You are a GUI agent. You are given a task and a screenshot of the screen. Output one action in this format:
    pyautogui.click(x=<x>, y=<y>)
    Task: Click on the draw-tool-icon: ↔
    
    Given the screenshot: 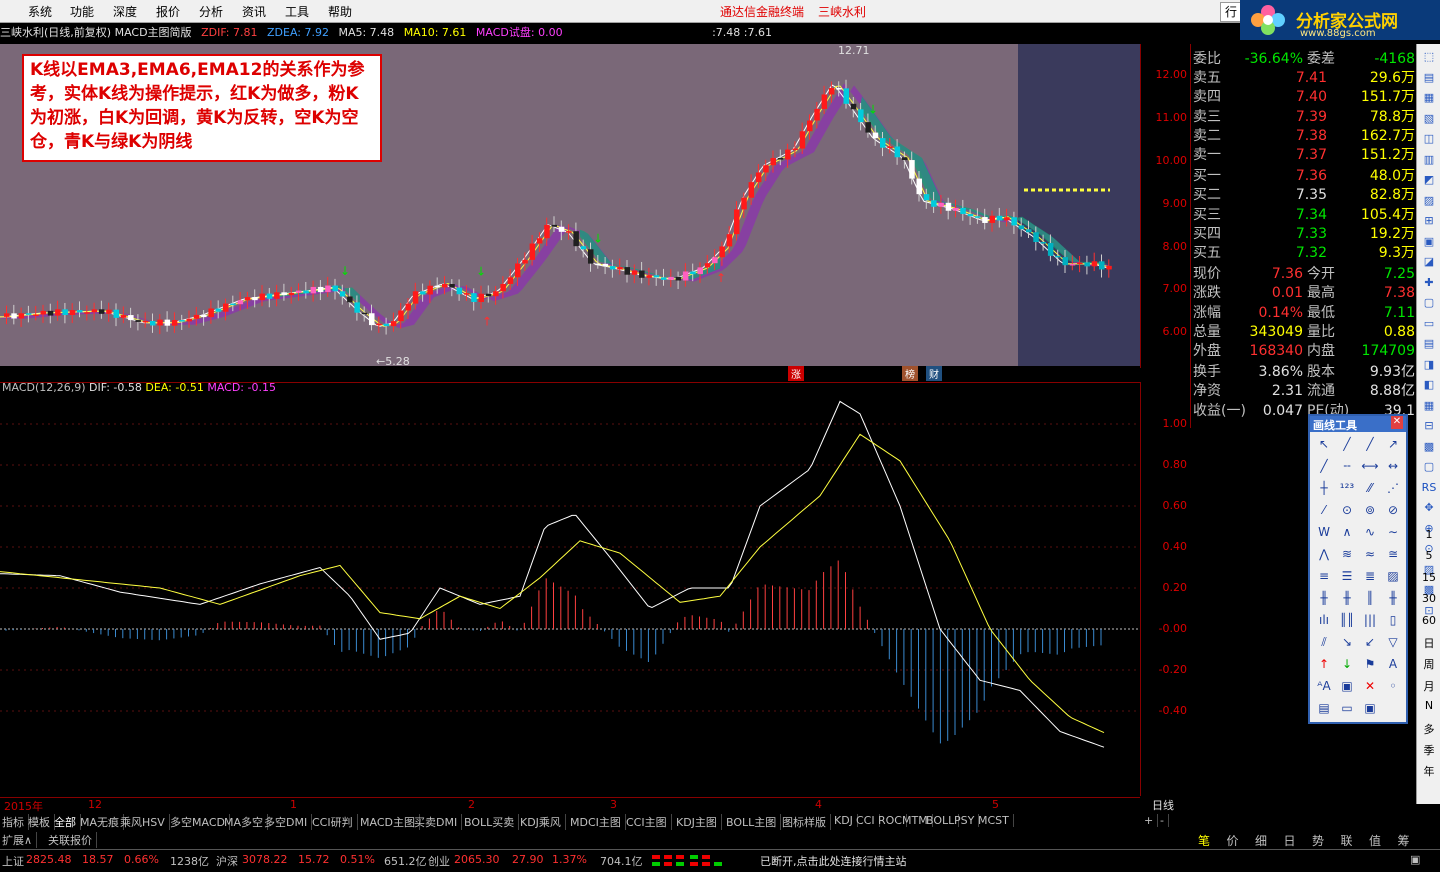 What is the action you would take?
    pyautogui.click(x=1393, y=466)
    